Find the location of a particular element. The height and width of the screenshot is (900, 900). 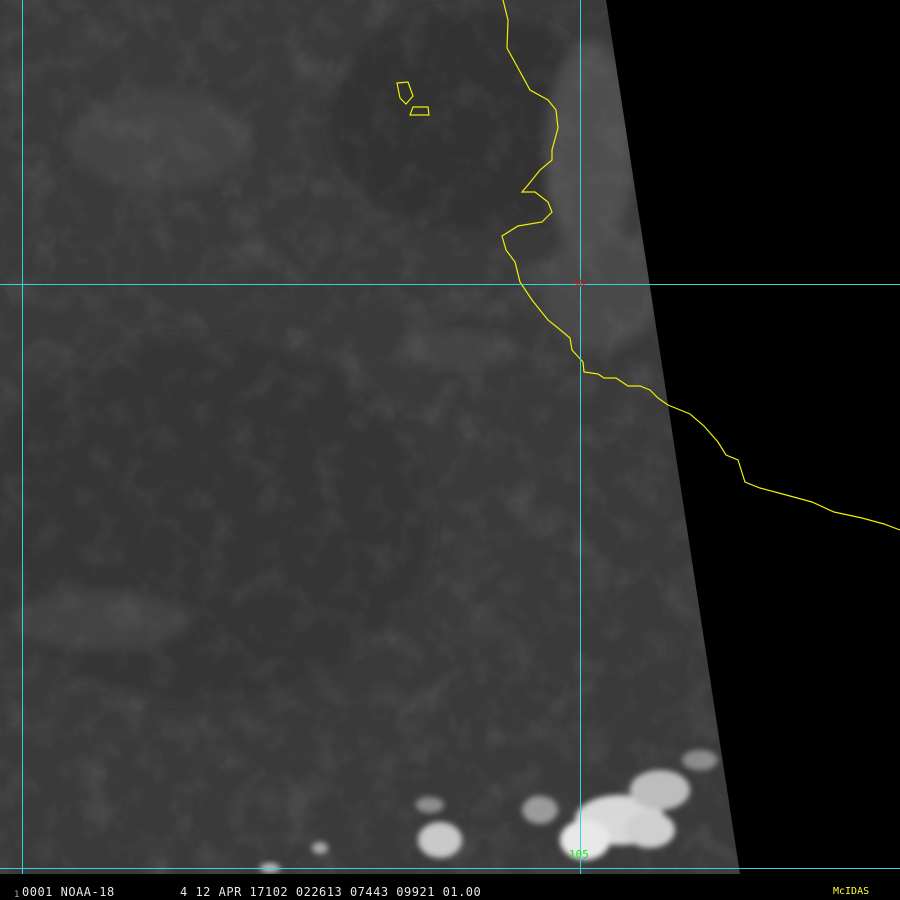

latitude-label: 30 is located at coordinates (579, 283).